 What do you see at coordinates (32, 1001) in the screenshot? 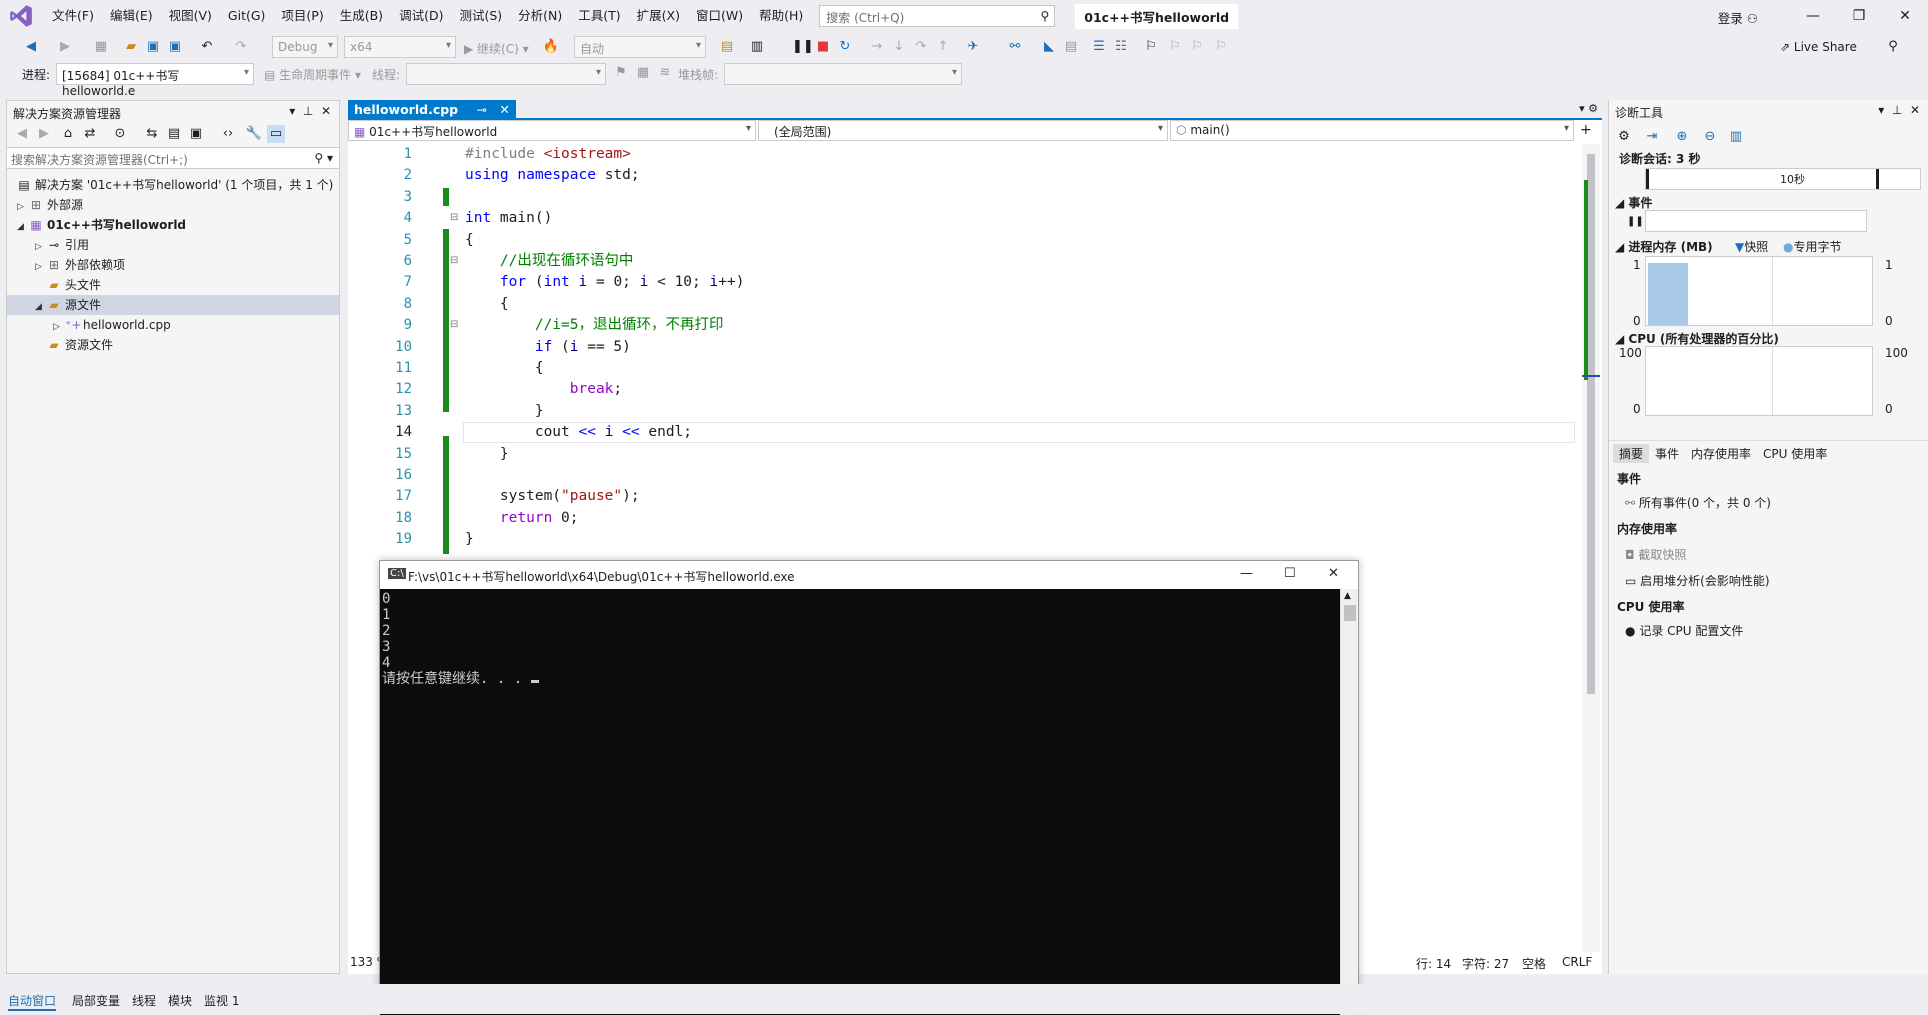
I see `tab-autos: 自动窗口` at bounding box center [32, 1001].